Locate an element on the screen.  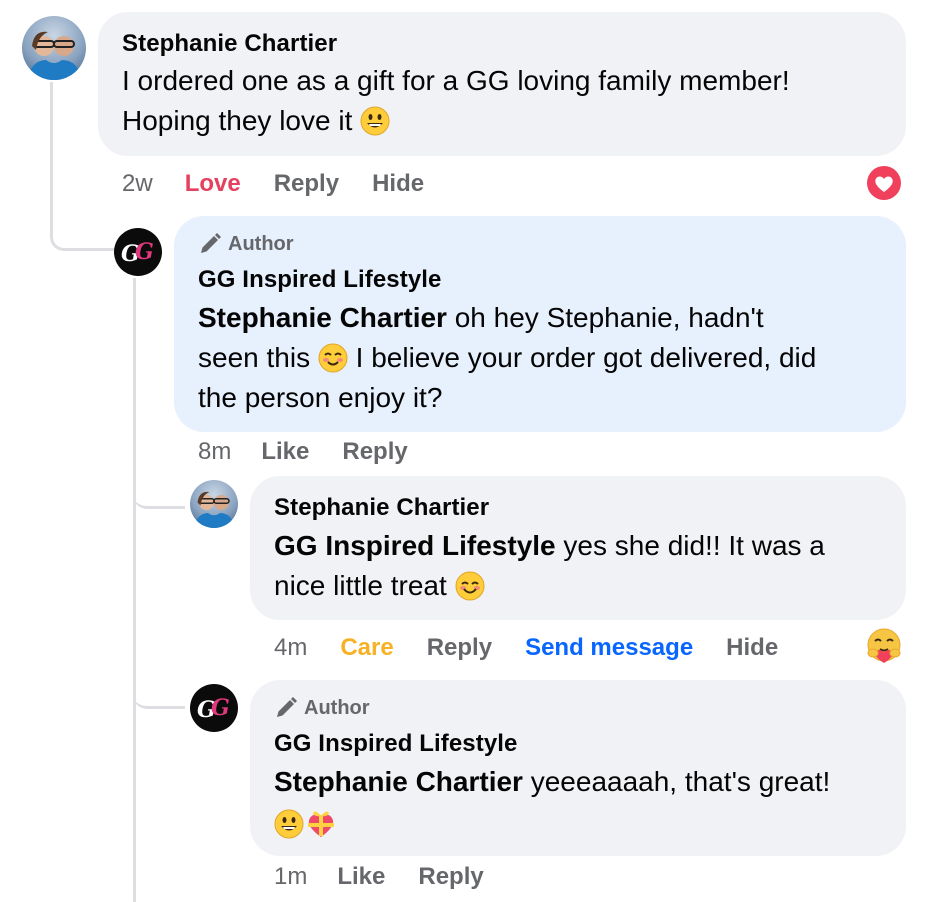
comment-timestamp: 8m is located at coordinates (214, 452).